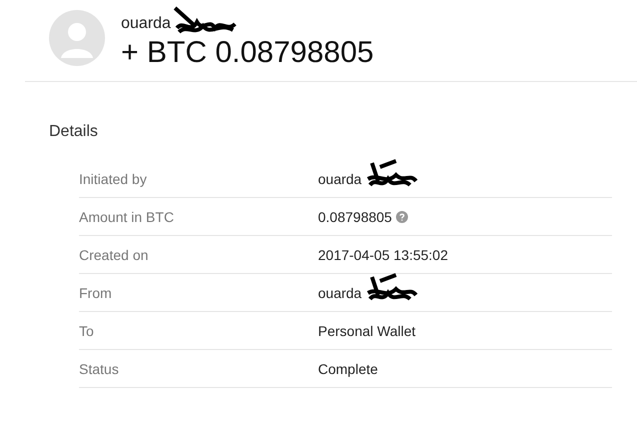  I want to click on field-label: Status, so click(99, 368).